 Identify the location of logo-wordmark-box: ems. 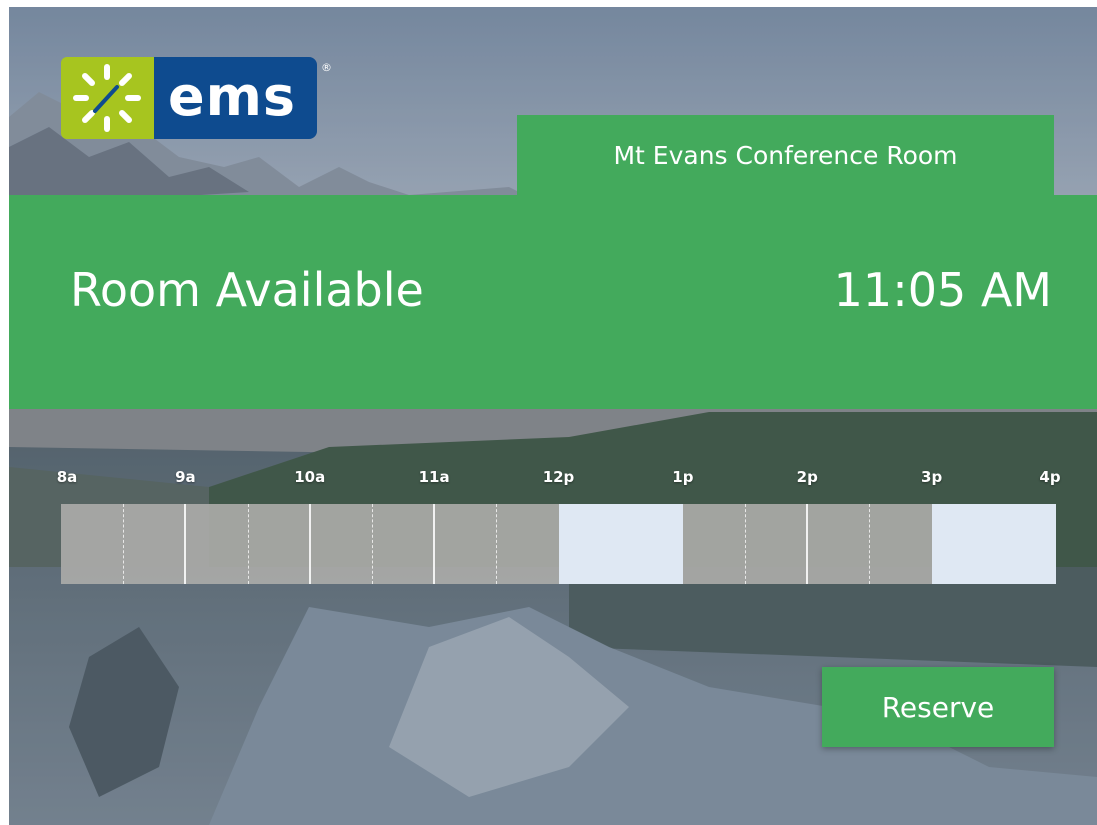
(235, 98).